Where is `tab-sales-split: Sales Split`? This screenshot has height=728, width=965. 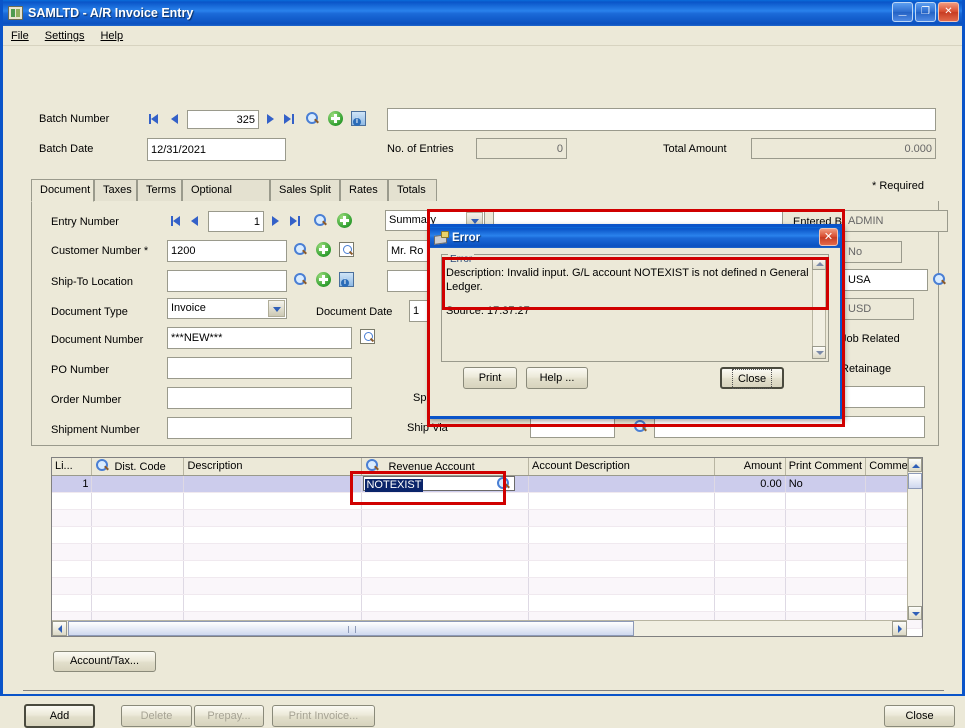
tab-sales-split: Sales Split is located at coordinates (305, 190).